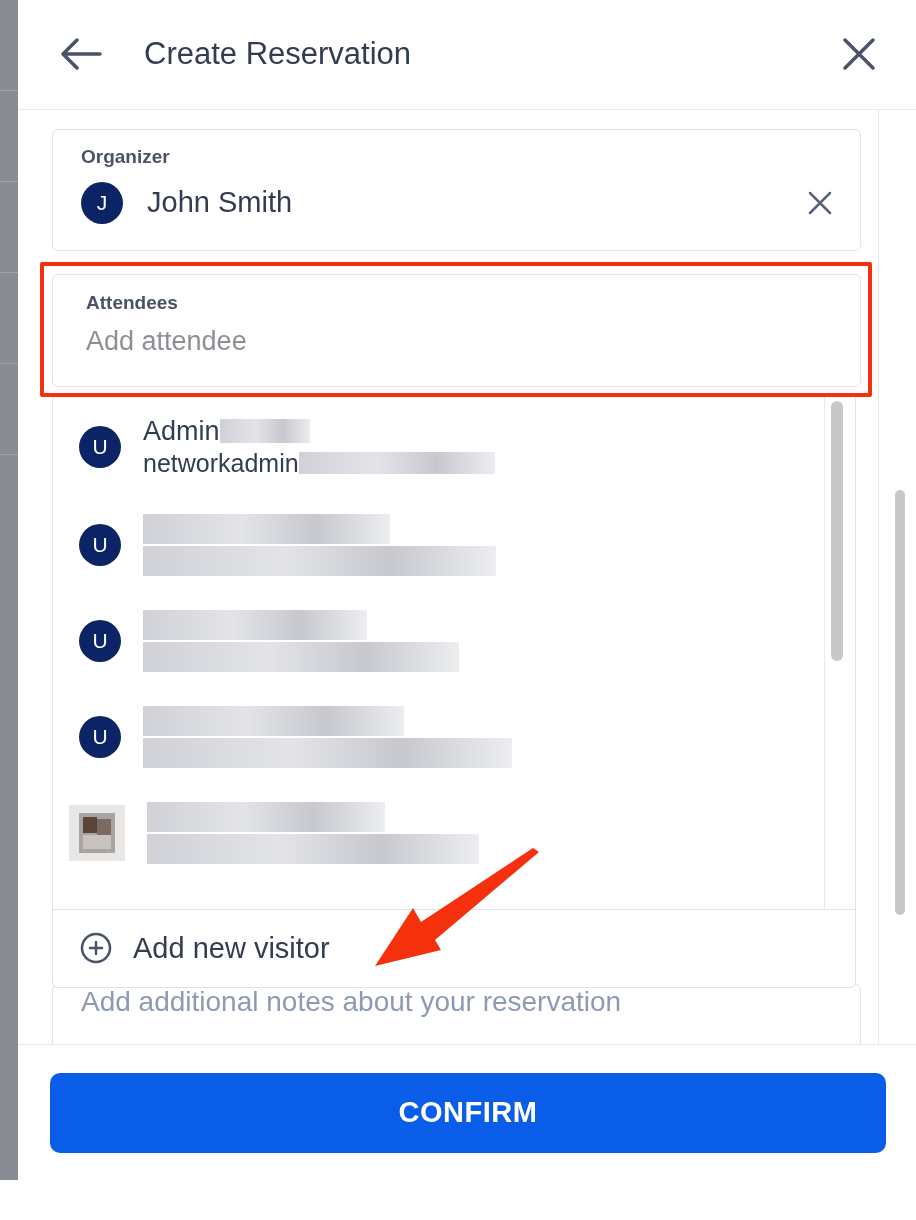 This screenshot has height=1220, width=916. Describe the element at coordinates (204, 948) in the screenshot. I see `add-visitor-button: Add new visitor` at that location.